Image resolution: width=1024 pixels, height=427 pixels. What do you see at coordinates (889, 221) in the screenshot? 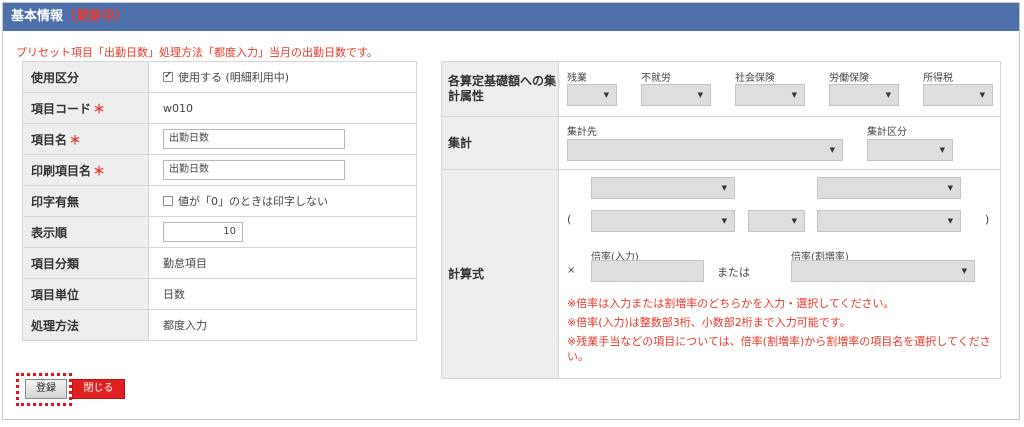
I see `formula-operand-right-select: ▼` at bounding box center [889, 221].